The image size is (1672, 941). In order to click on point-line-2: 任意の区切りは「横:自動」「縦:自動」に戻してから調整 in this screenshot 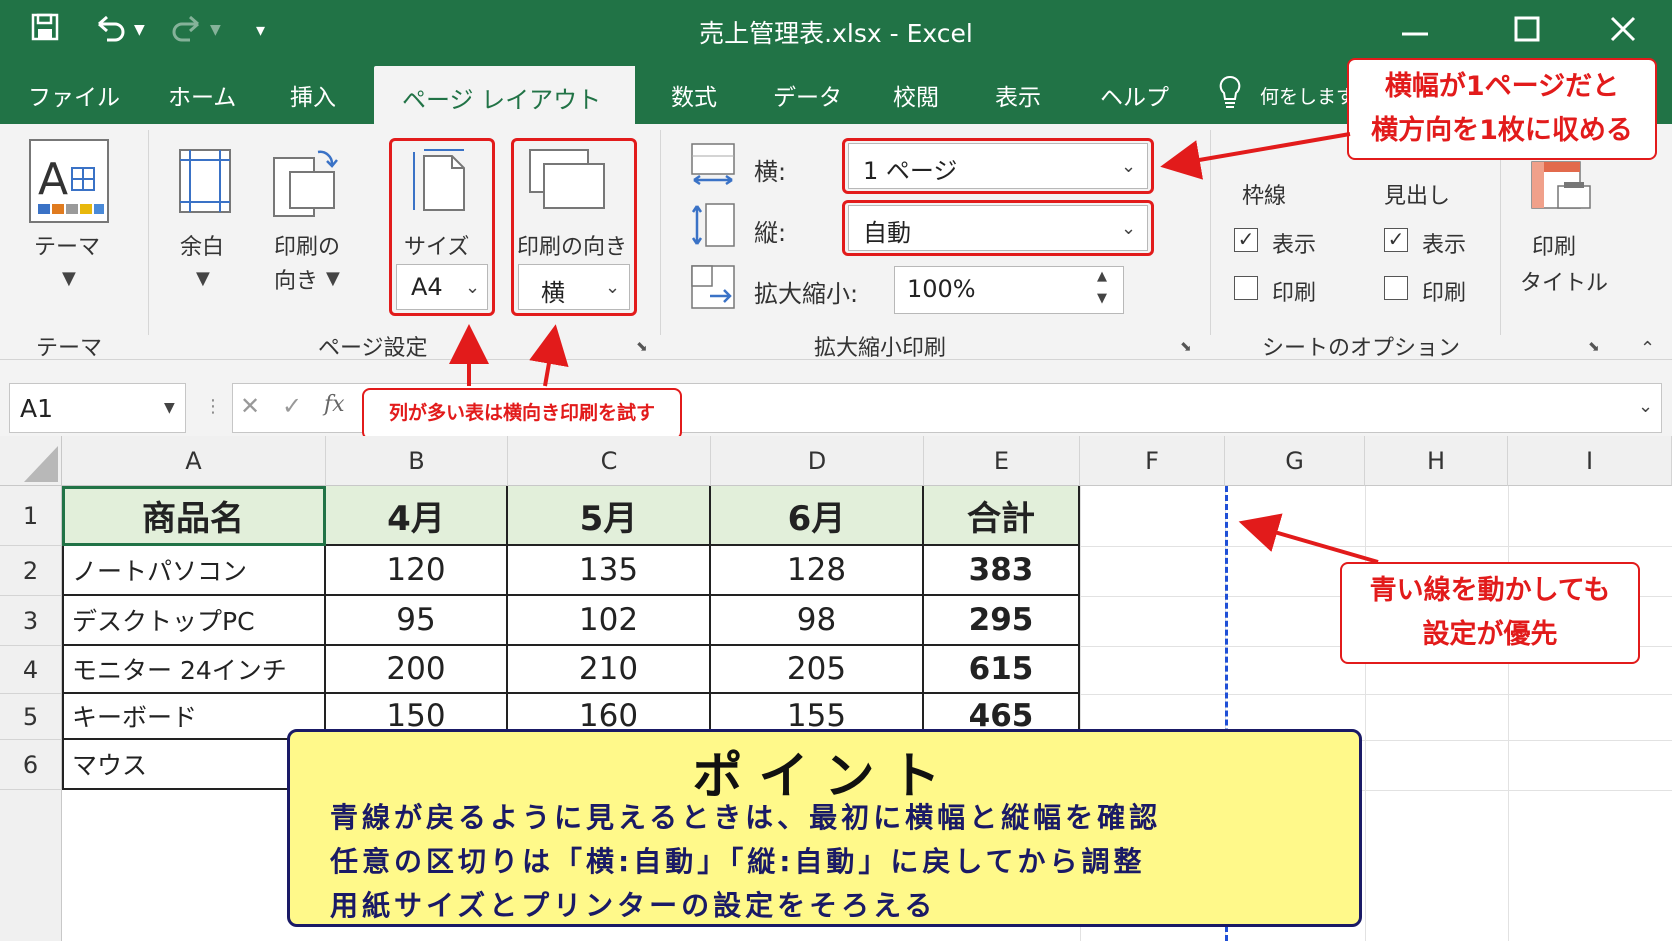, I will do `click(738, 861)`.